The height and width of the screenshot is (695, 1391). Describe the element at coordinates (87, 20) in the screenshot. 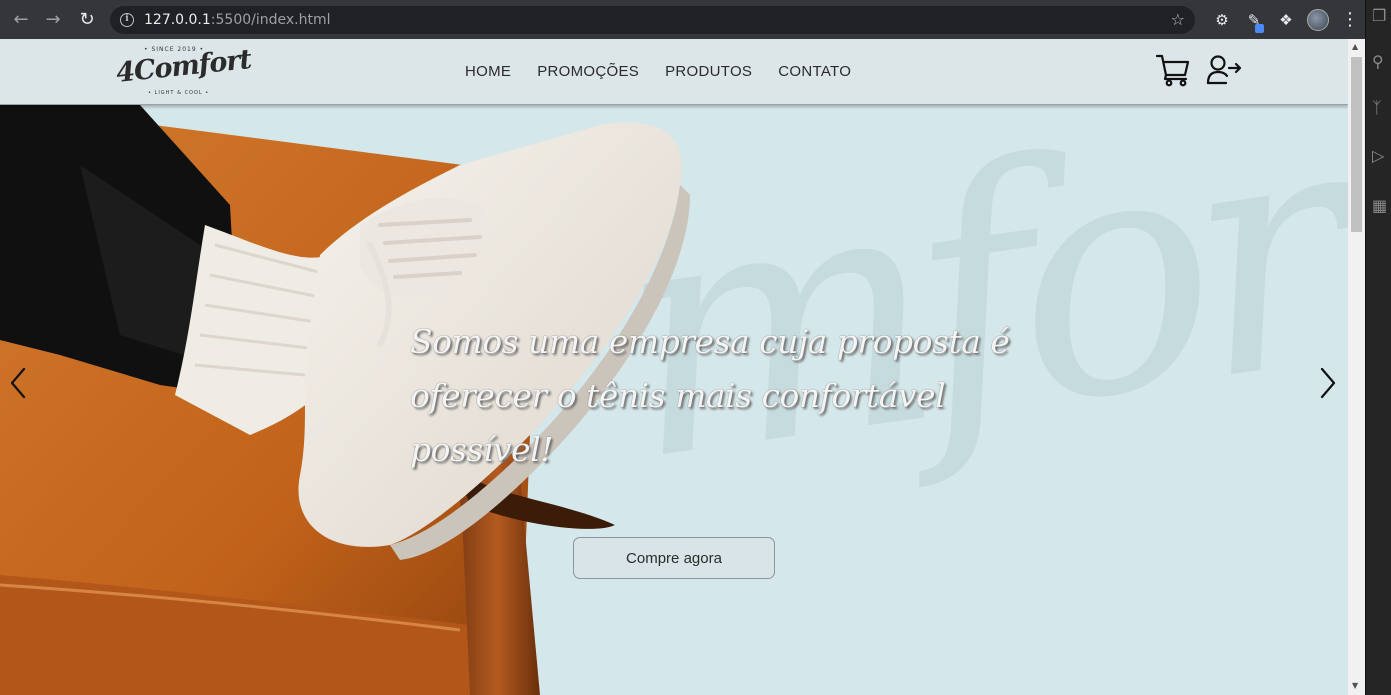

I see `reload-icon: ↻` at that location.